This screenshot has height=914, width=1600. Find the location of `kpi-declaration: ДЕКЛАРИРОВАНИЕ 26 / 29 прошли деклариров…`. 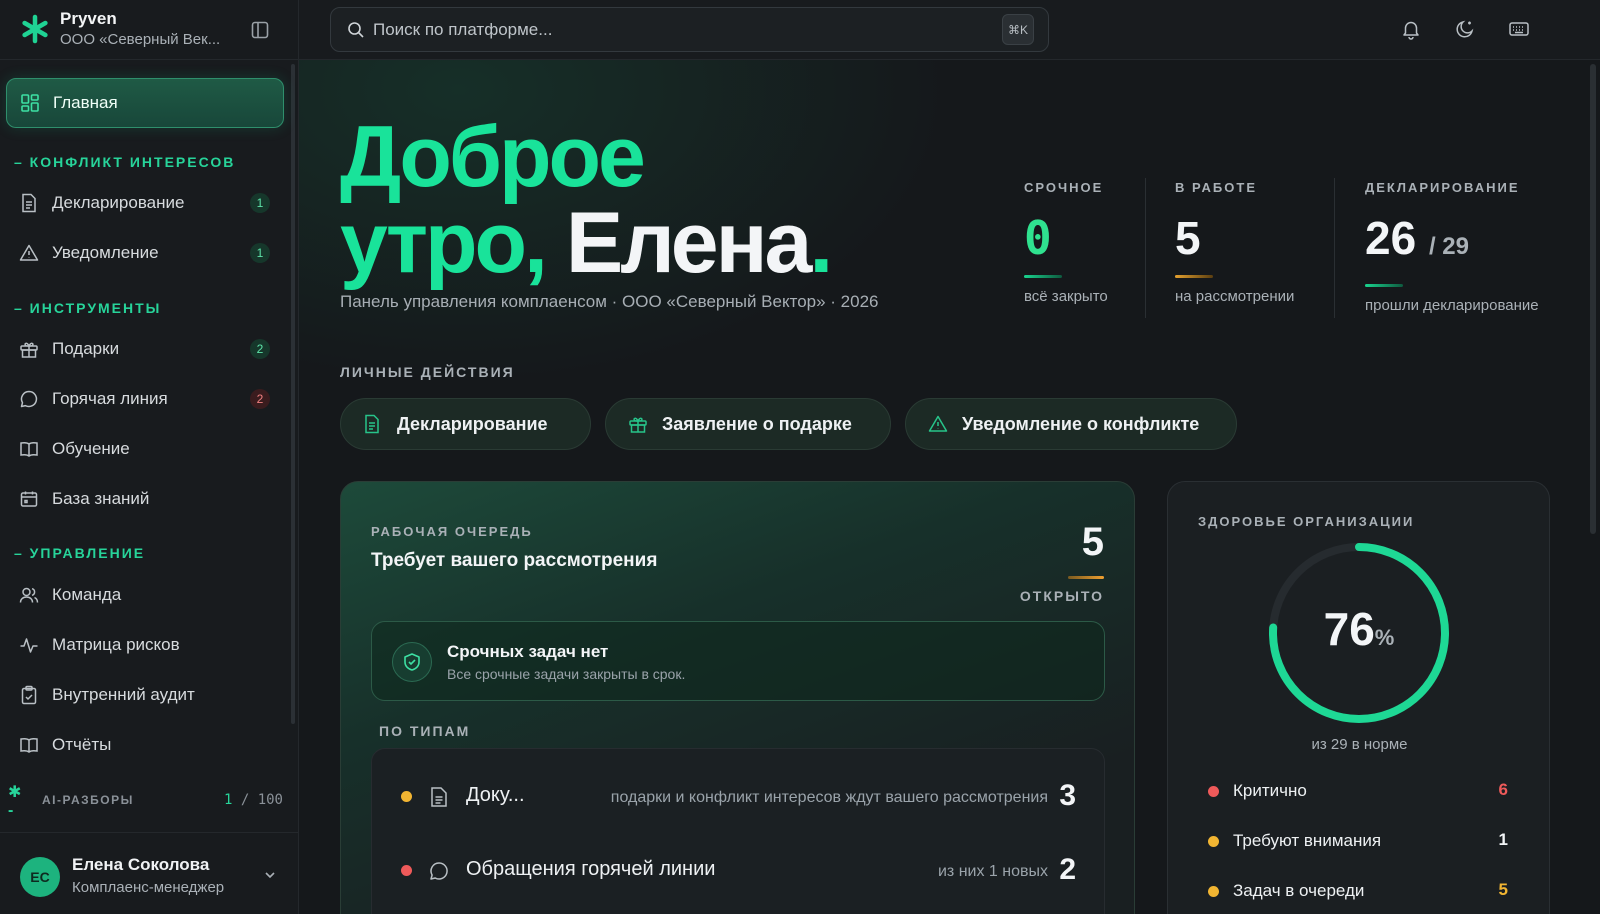

kpi-declaration: ДЕКЛАРИРОВАНИЕ 26 / 29 прошли деклариров… is located at coordinates (1452, 247).